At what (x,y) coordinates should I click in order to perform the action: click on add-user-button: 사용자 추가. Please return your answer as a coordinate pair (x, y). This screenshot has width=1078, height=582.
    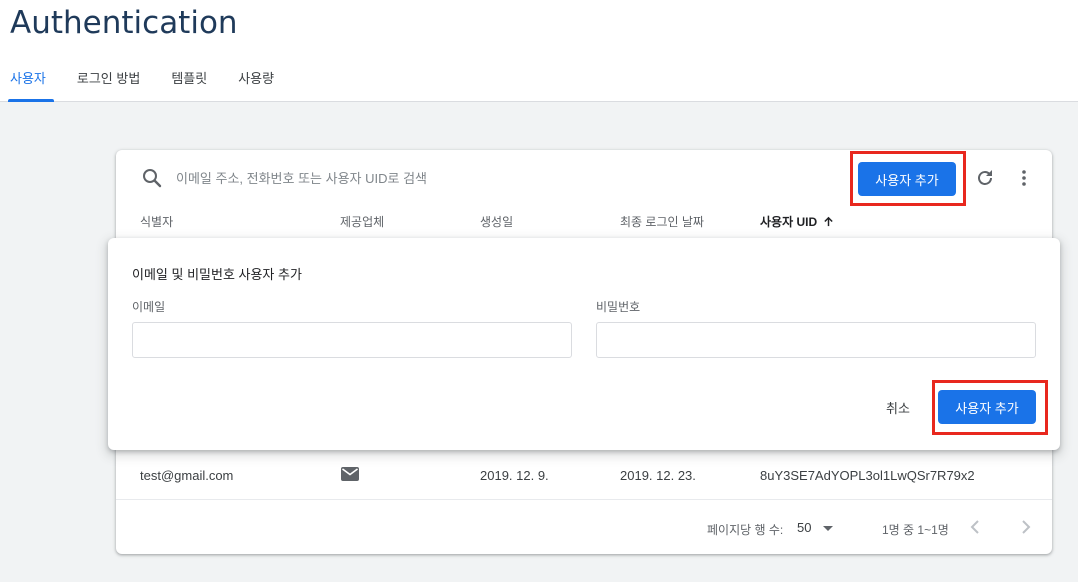
    Looking at the image, I should click on (907, 179).